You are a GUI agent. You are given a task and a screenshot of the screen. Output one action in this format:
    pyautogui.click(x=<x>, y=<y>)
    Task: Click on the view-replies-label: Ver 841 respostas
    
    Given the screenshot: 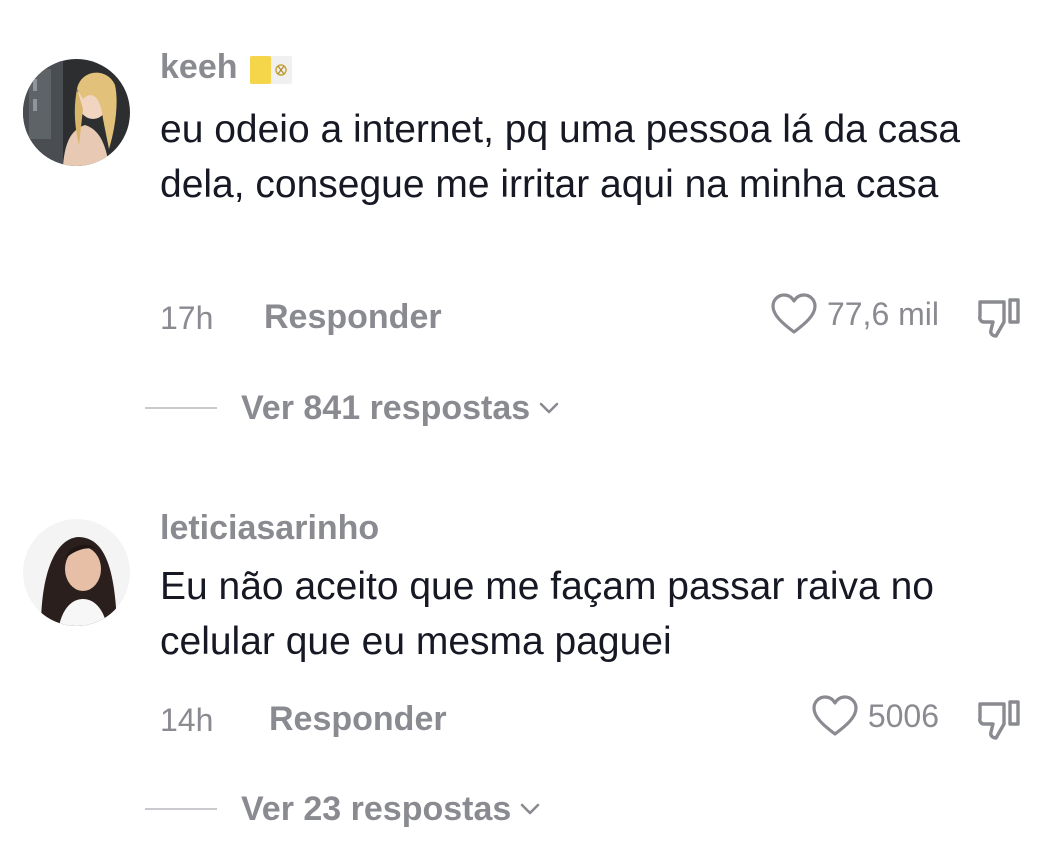 What is the action you would take?
    pyautogui.click(x=386, y=407)
    